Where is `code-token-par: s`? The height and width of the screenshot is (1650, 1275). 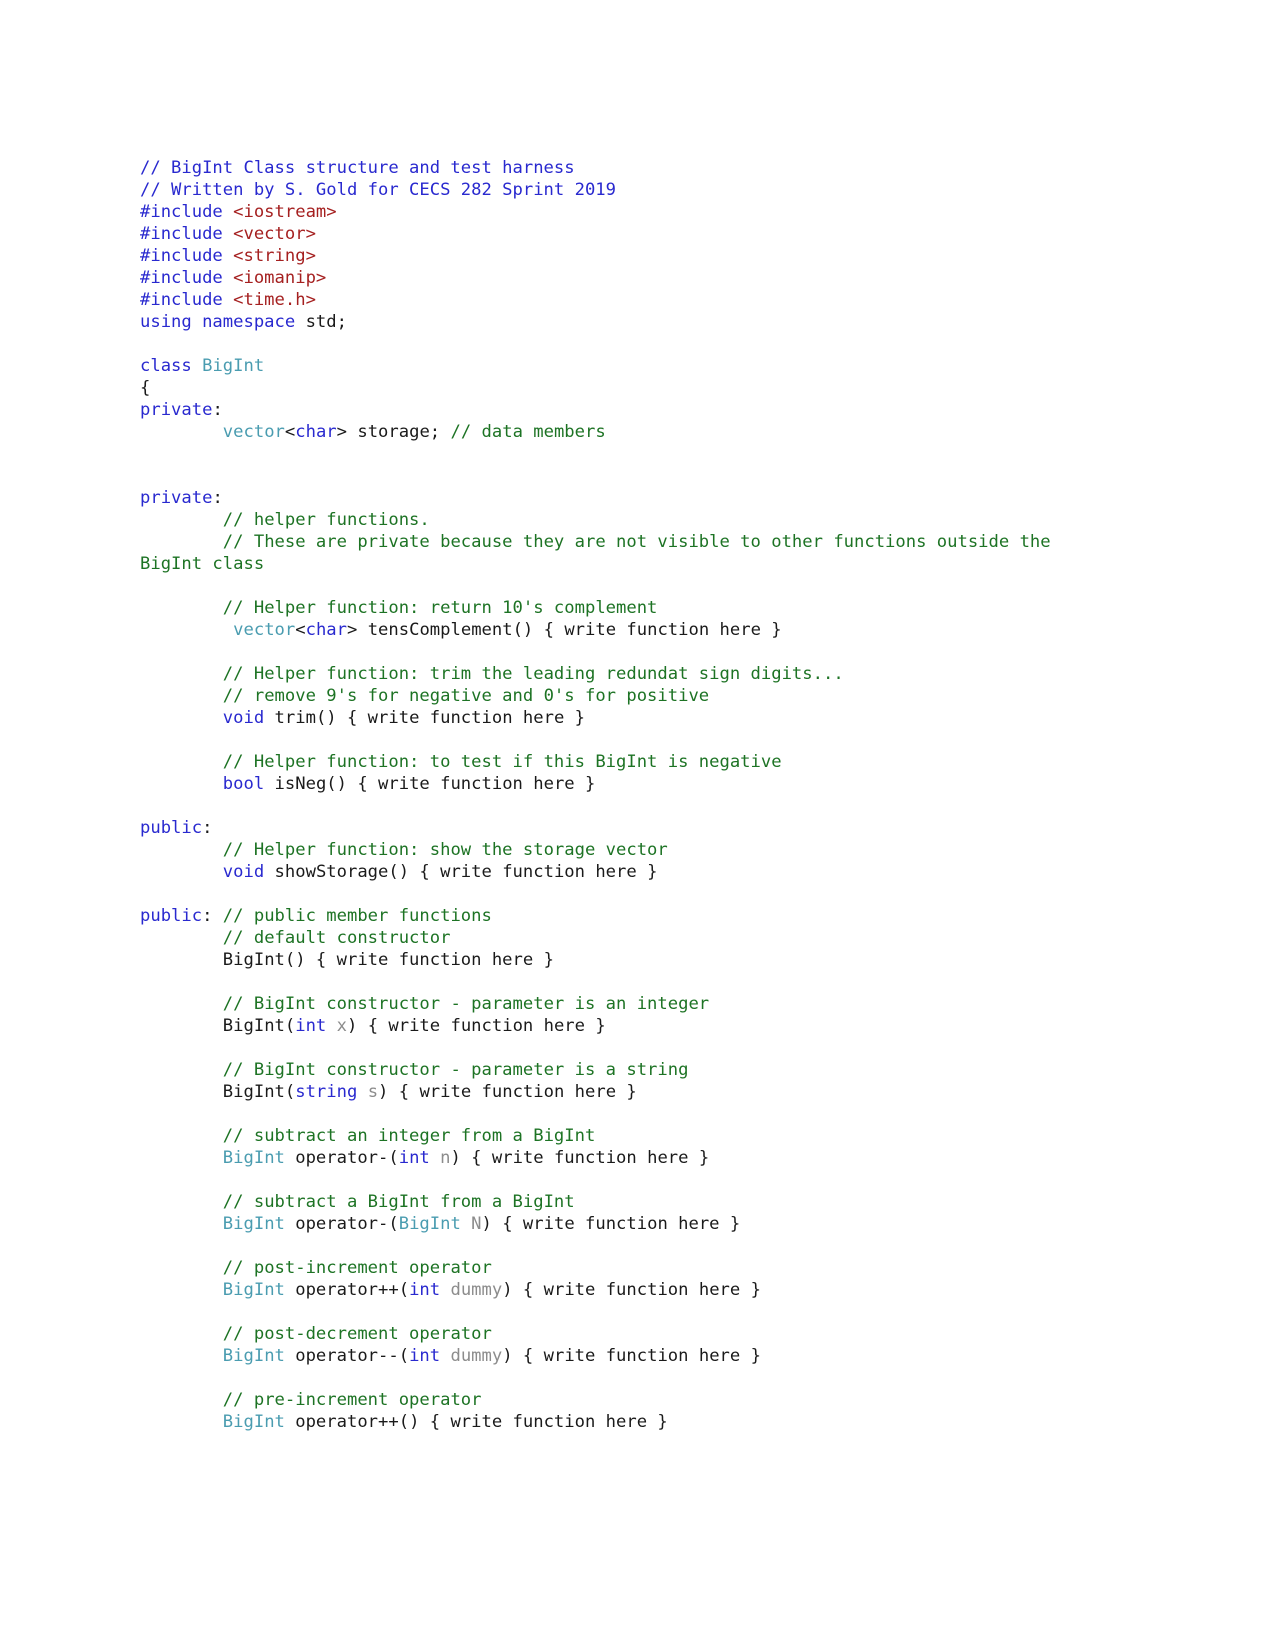
code-token-par: s is located at coordinates (373, 1092).